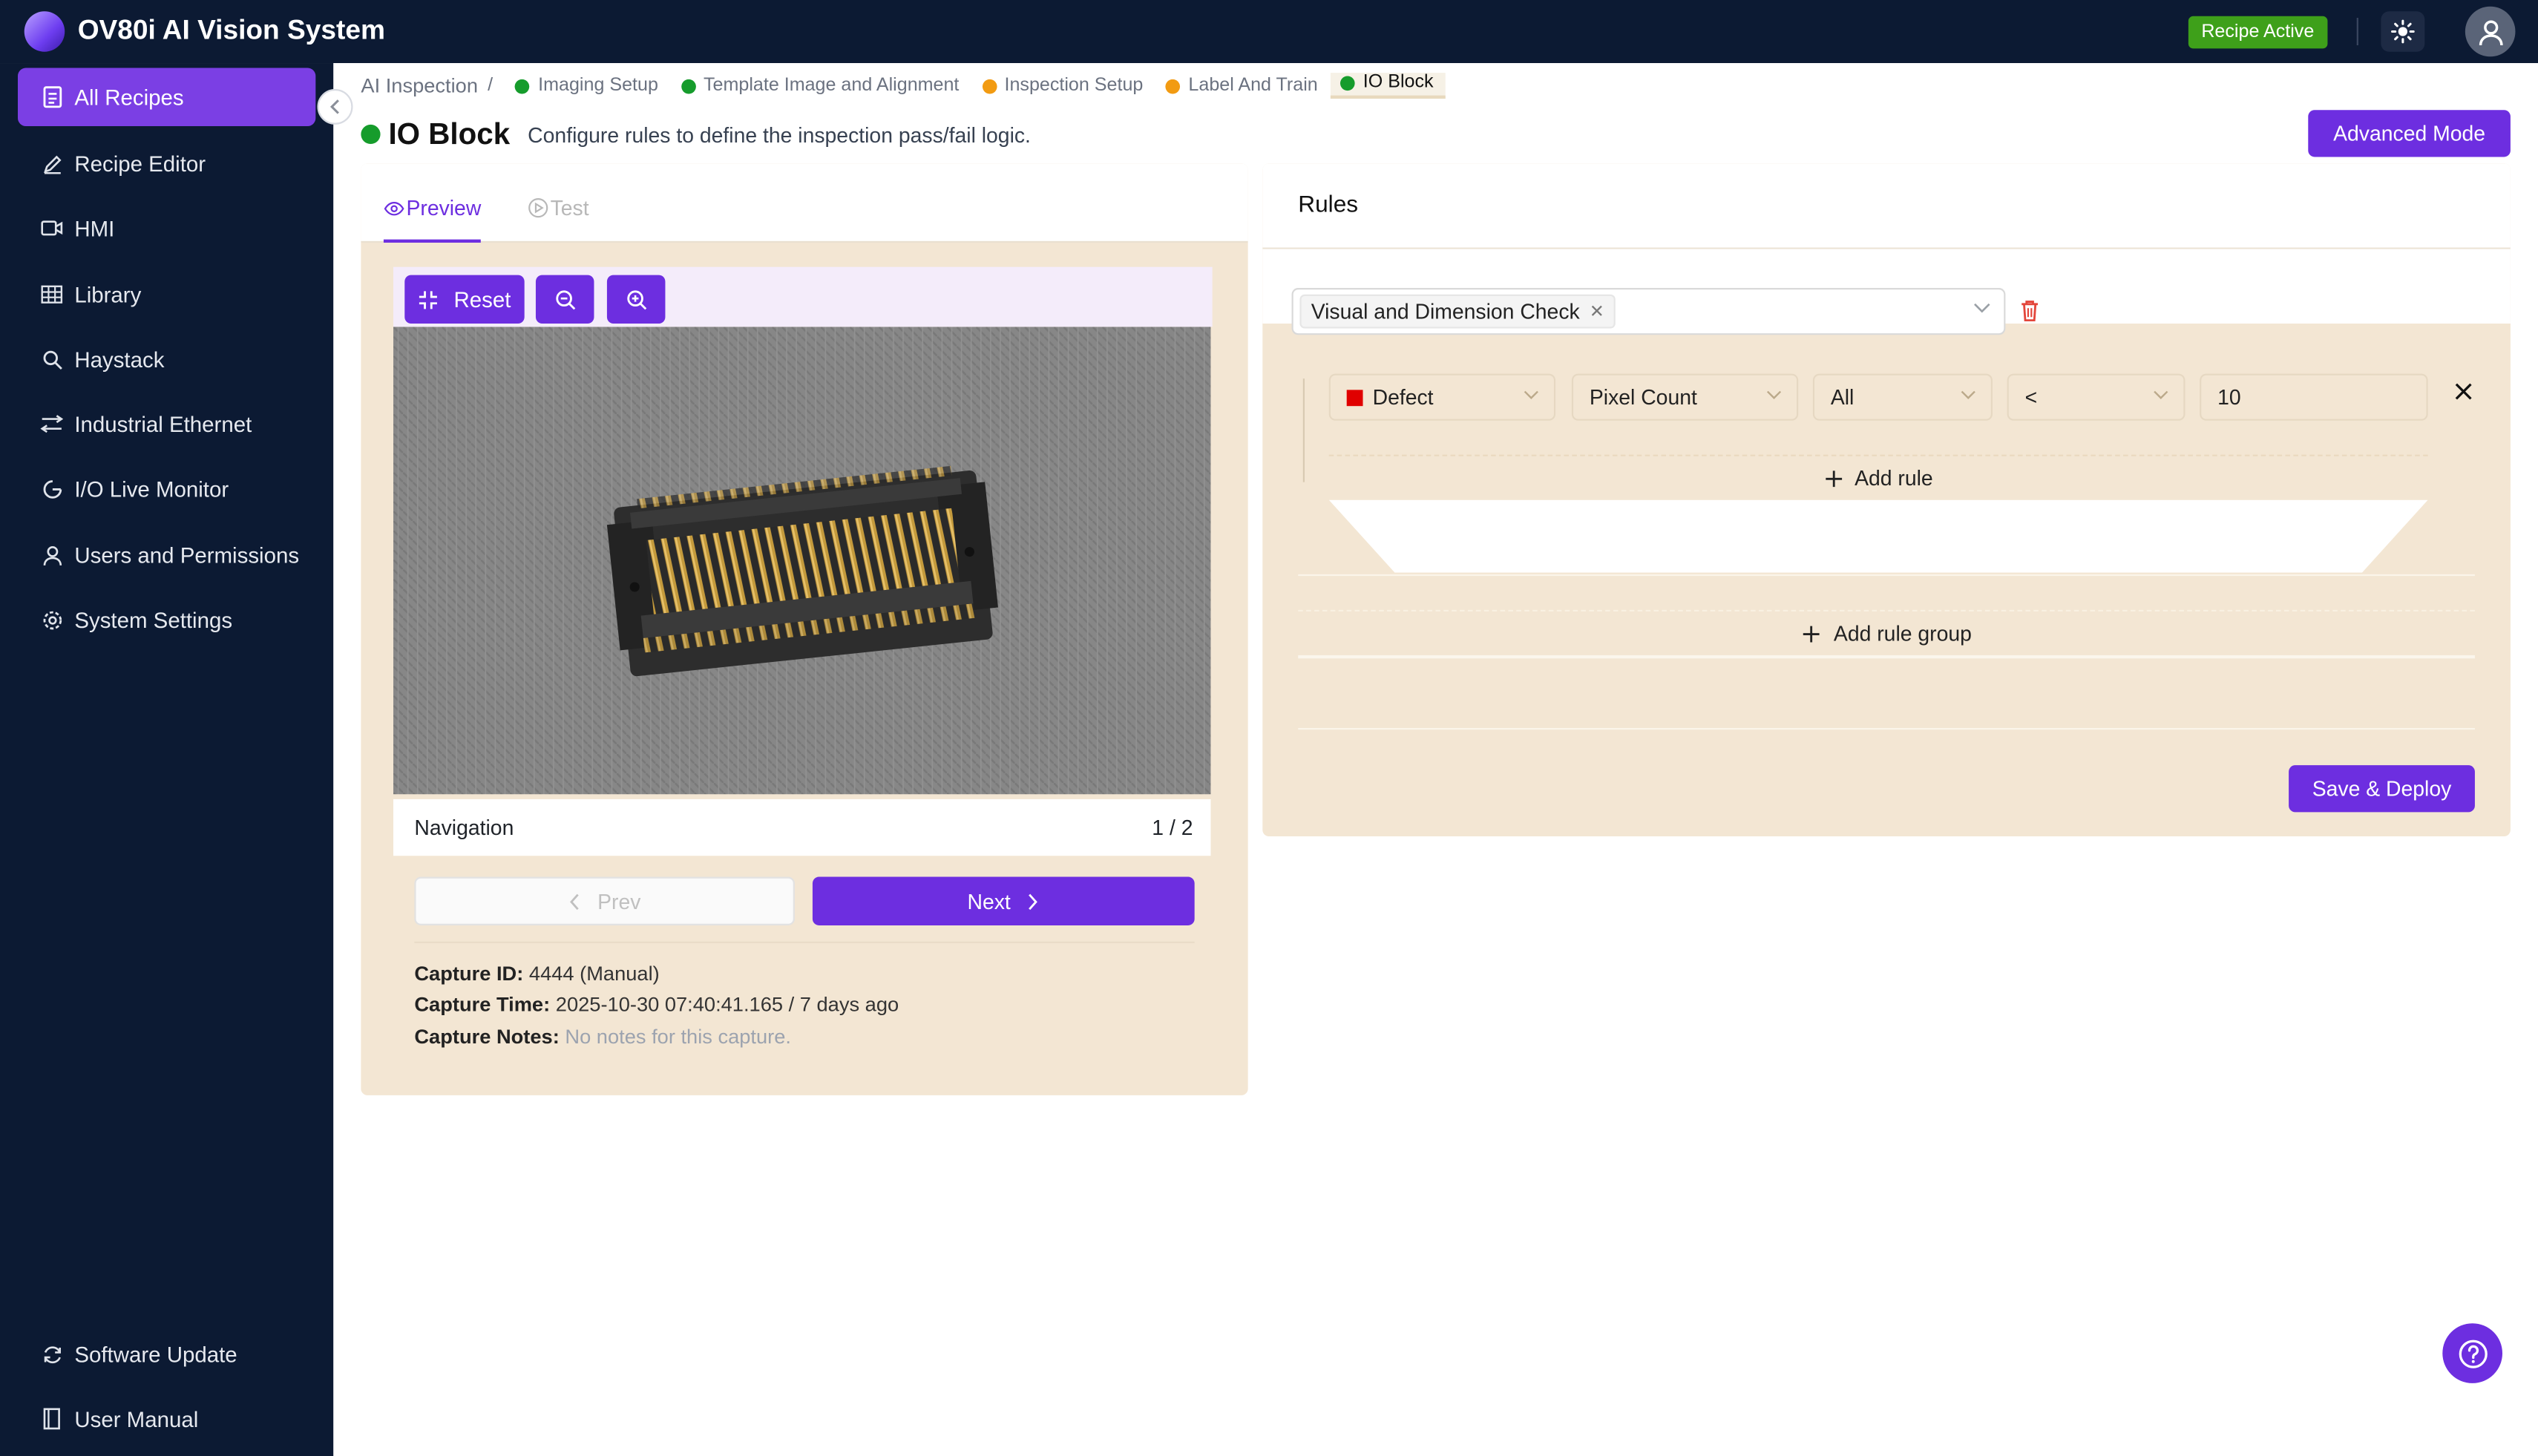  Describe the element at coordinates (2382, 789) in the screenshot. I see `save-deploy-button: Save & Deploy` at that location.